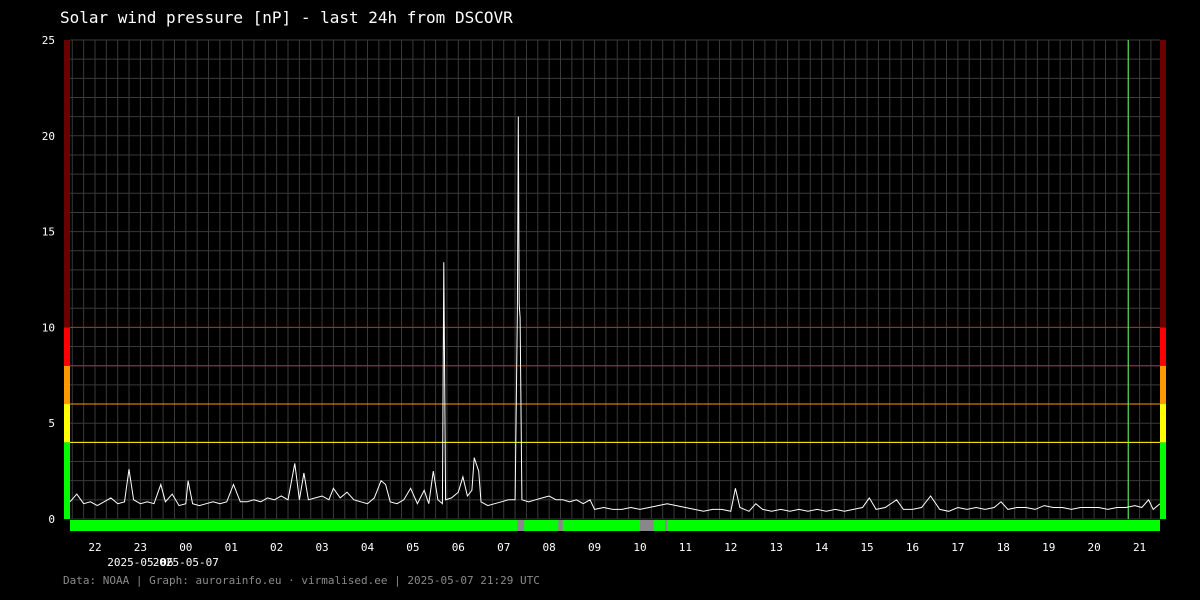  I want to click on x-tick-label: 15, so click(866, 547).